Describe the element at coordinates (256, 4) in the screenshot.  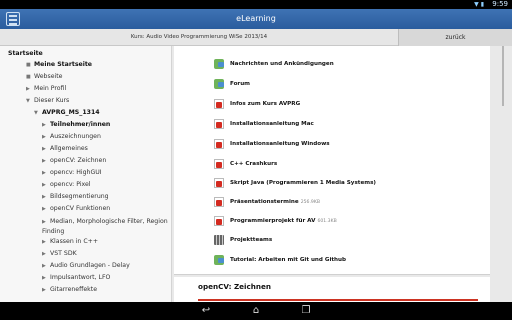
I see `status-bar: ▼ ▮ 9:59` at that location.